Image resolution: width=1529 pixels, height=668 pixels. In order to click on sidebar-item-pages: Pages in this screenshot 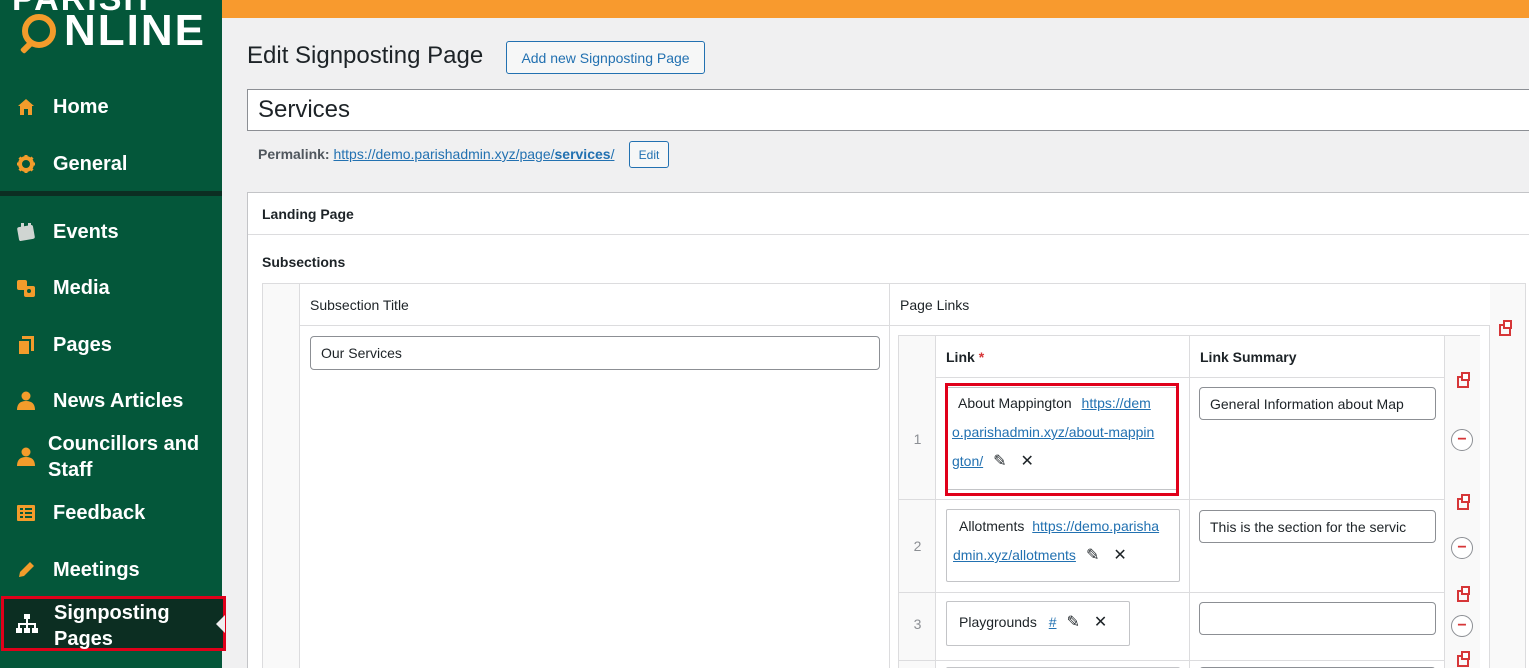, I will do `click(111, 345)`.